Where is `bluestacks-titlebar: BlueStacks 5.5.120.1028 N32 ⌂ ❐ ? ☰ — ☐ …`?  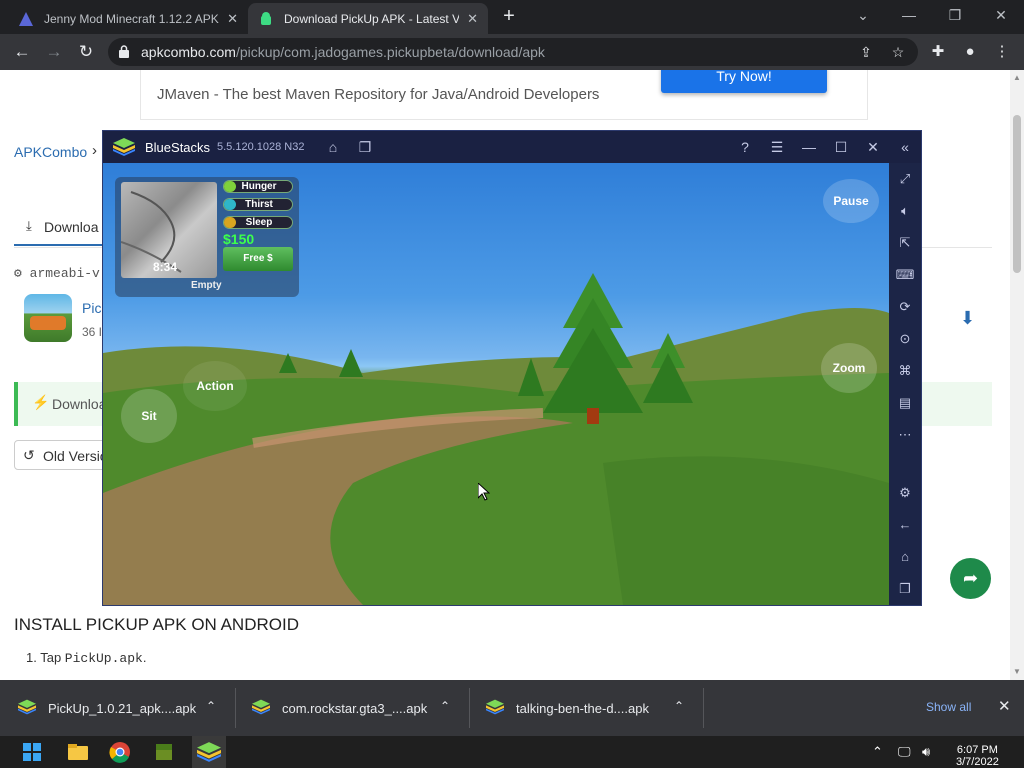
bluestacks-titlebar: BlueStacks 5.5.120.1028 N32 ⌂ ❐ ? ☰ — ☐ … is located at coordinates (512, 147).